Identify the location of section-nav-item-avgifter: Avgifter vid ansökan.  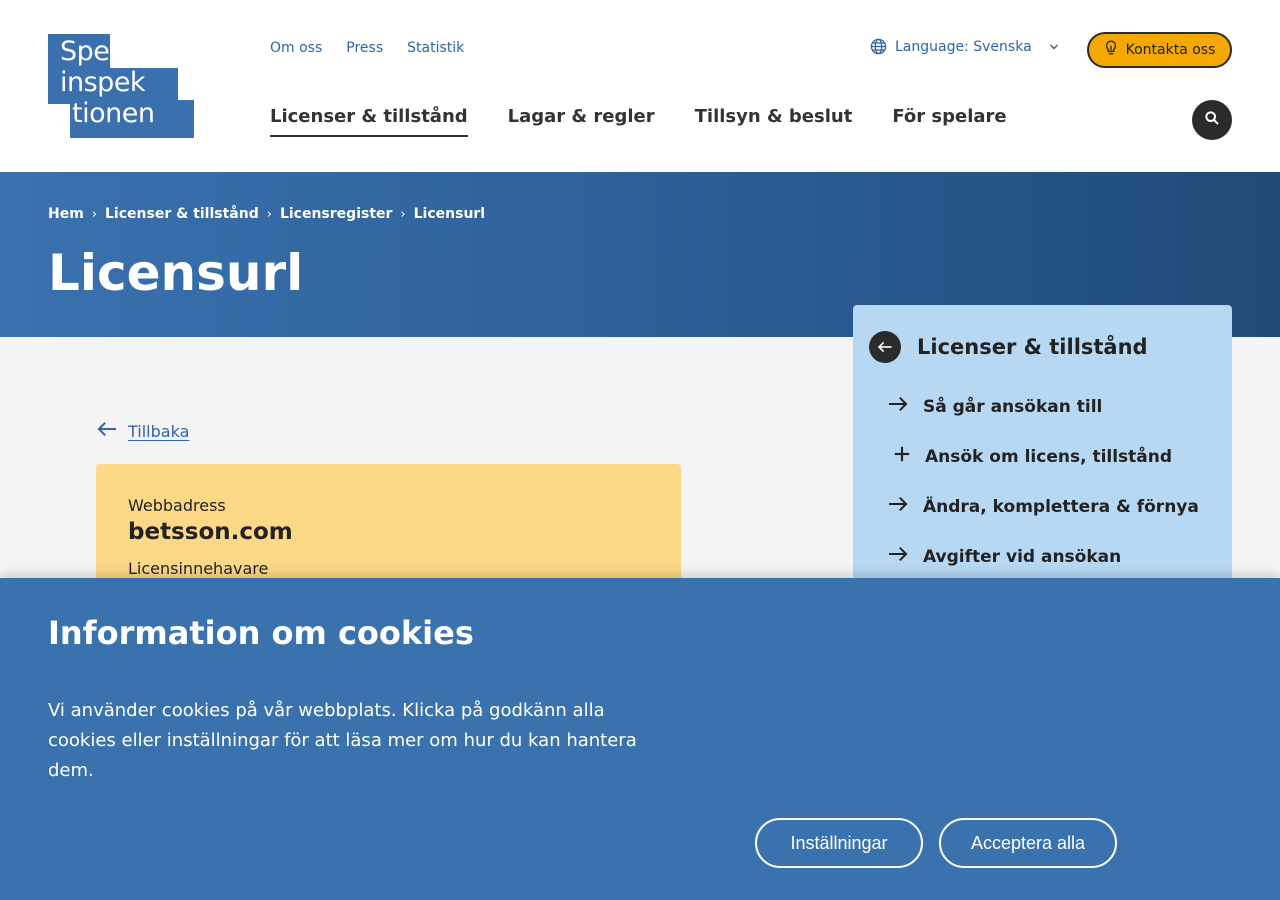
(1004, 556).